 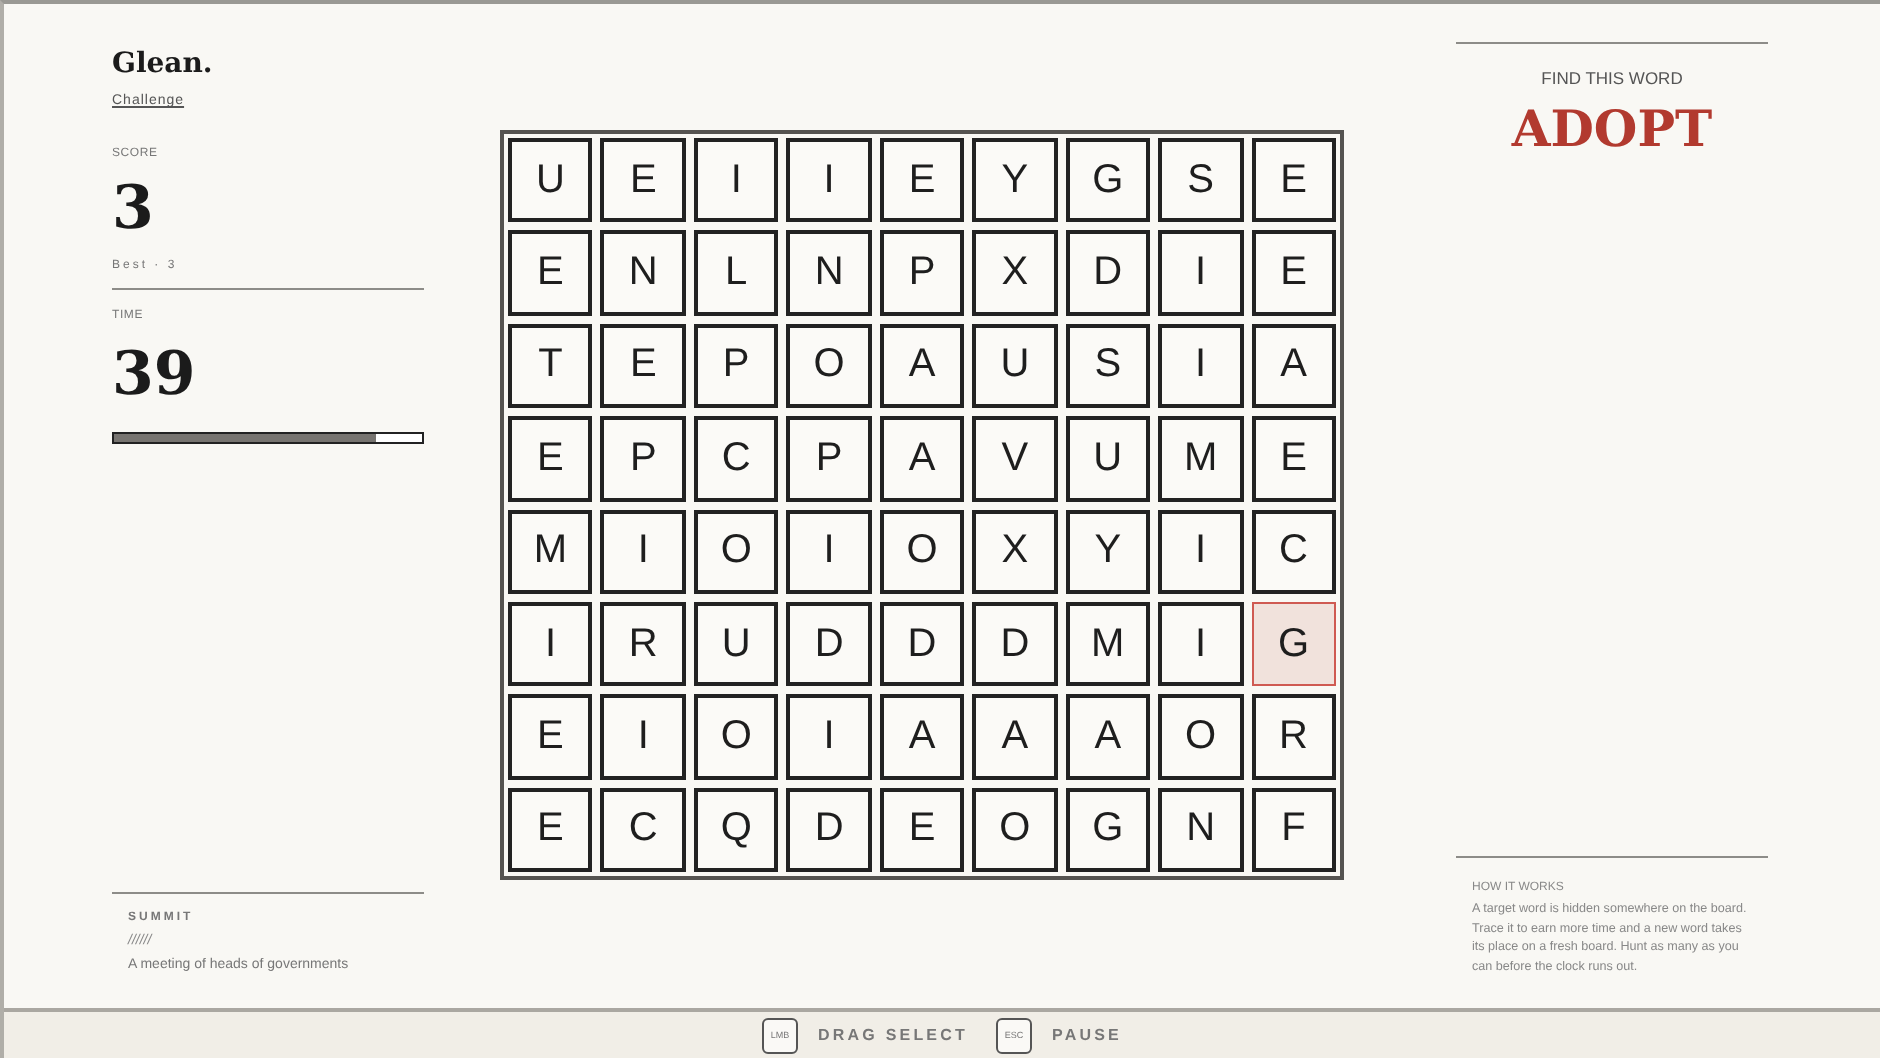 I want to click on control-action: DRAG SELECT, so click(x=893, y=1035).